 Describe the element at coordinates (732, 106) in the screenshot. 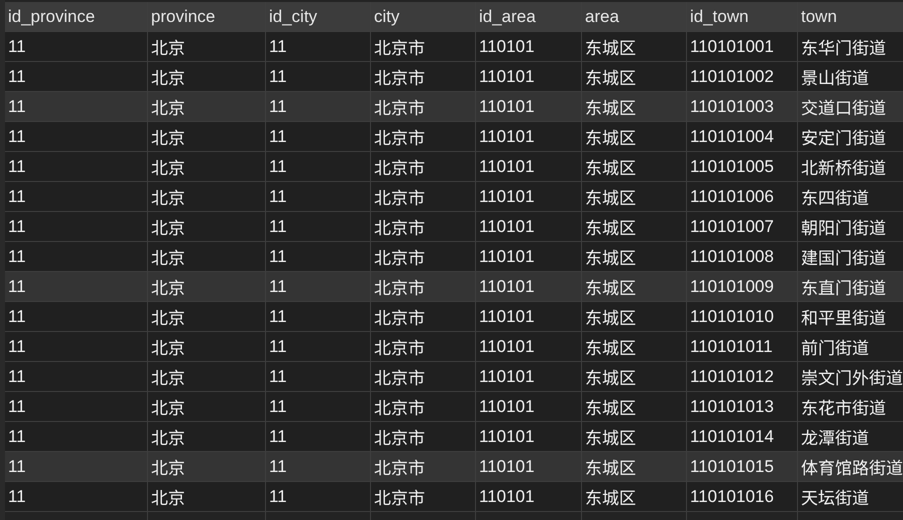

I see `table-cell: 110101003` at that location.